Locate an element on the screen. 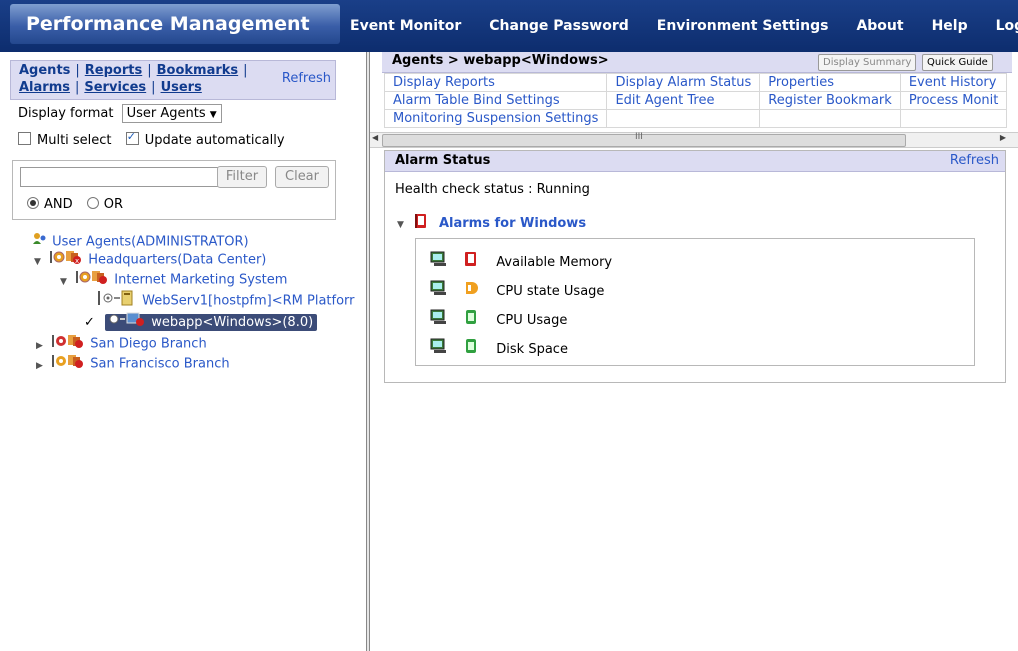  and-radio is located at coordinates (33, 203).